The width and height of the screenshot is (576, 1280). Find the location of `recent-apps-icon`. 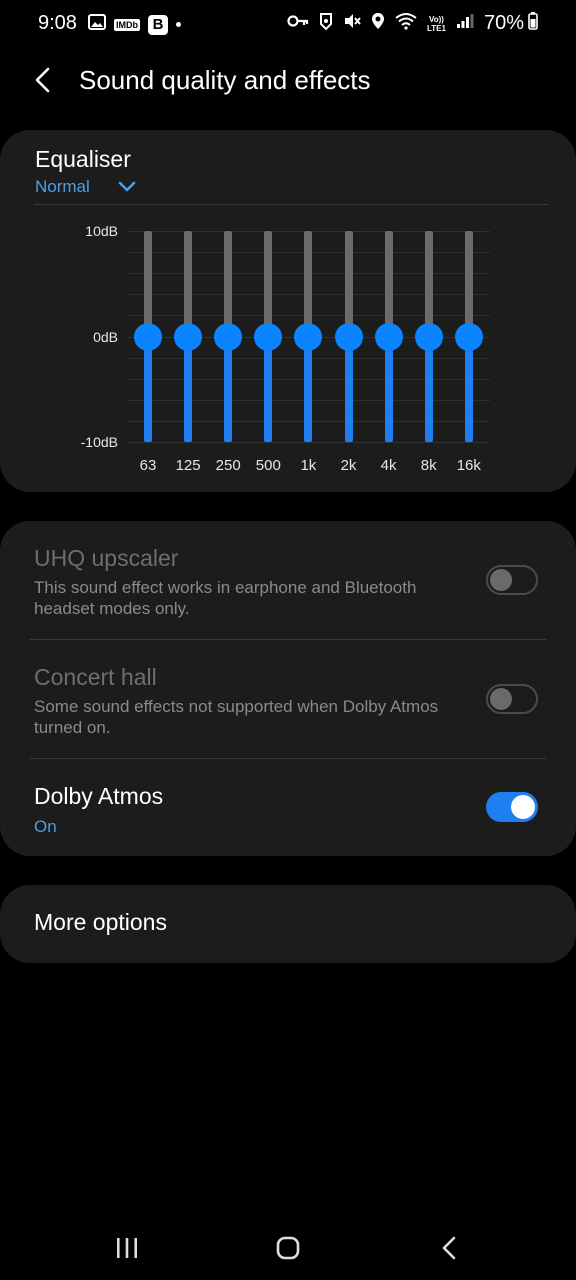

recent-apps-icon is located at coordinates (127, 1248).